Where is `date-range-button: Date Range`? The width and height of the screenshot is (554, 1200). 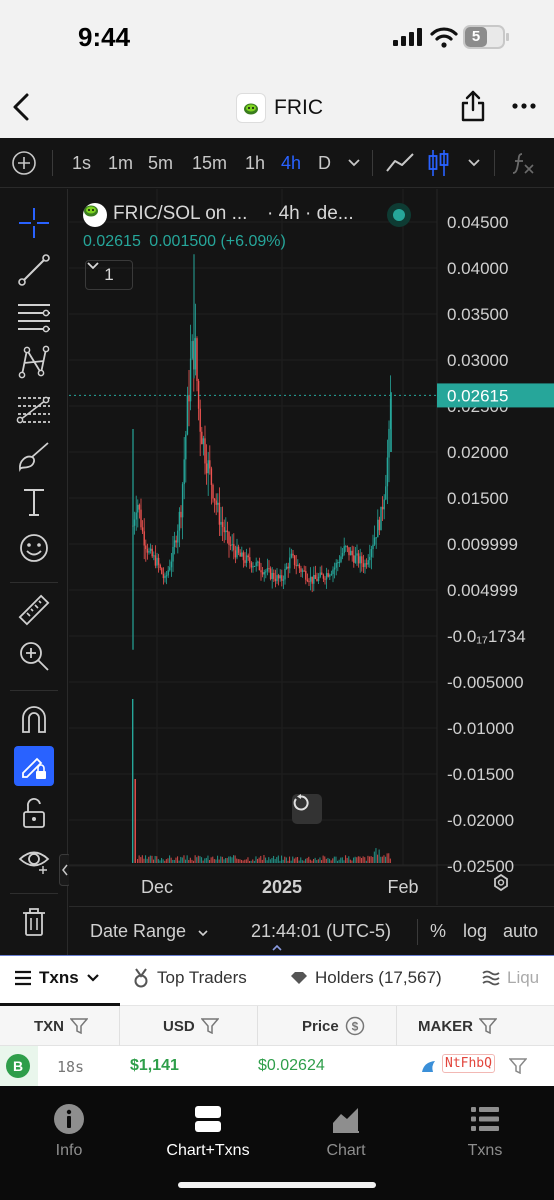
date-range-button: Date Range is located at coordinates (149, 931).